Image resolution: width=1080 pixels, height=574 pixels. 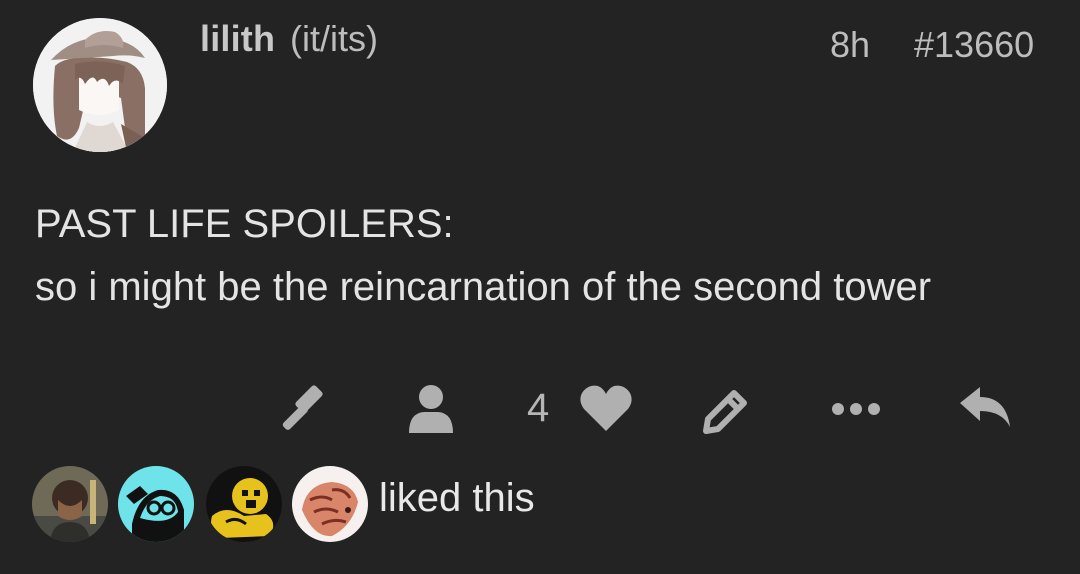 I want to click on user-profile-button, so click(x=431, y=409).